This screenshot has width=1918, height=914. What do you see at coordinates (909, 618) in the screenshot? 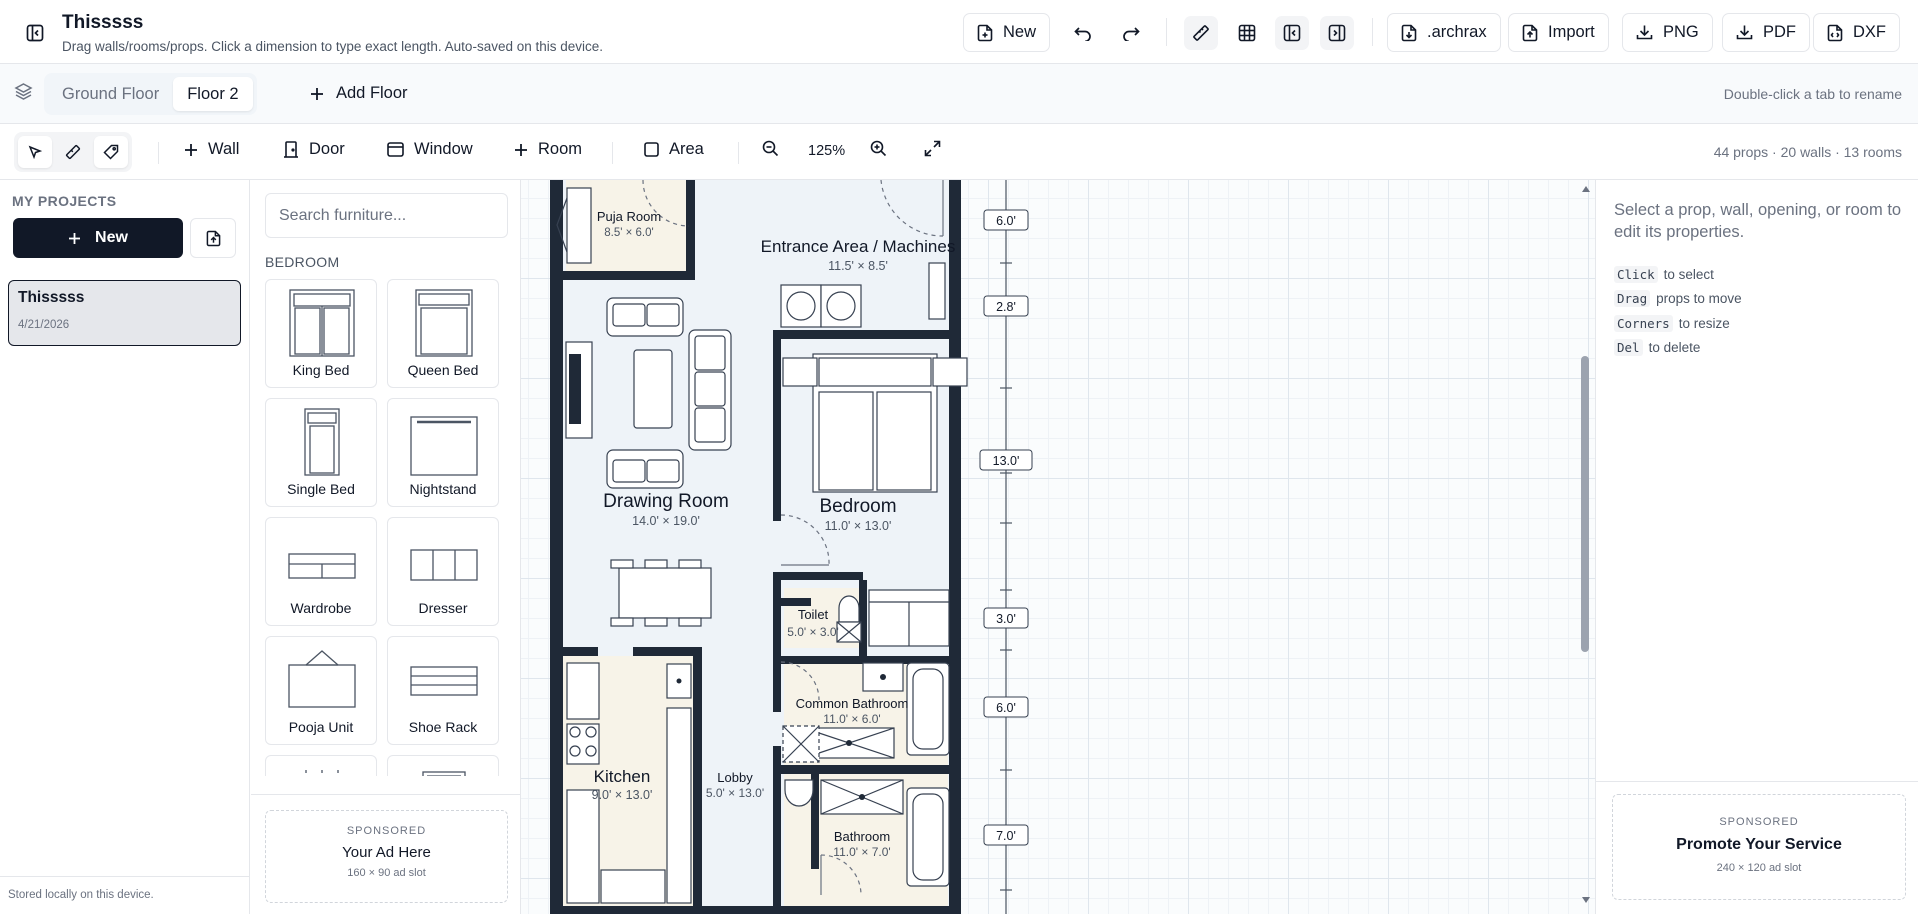
I see `wardrobe-prop` at bounding box center [909, 618].